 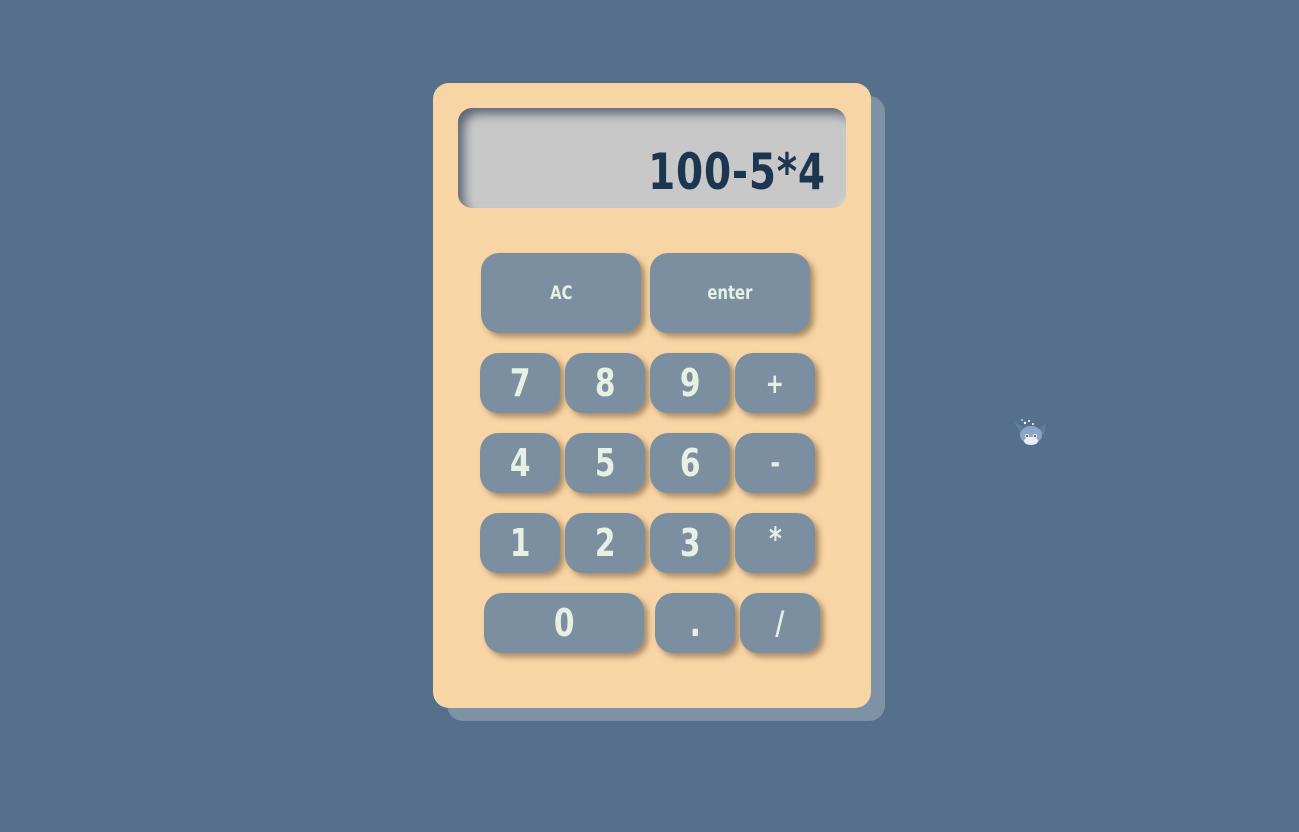 I want to click on key-9-label: 9, so click(x=690, y=383).